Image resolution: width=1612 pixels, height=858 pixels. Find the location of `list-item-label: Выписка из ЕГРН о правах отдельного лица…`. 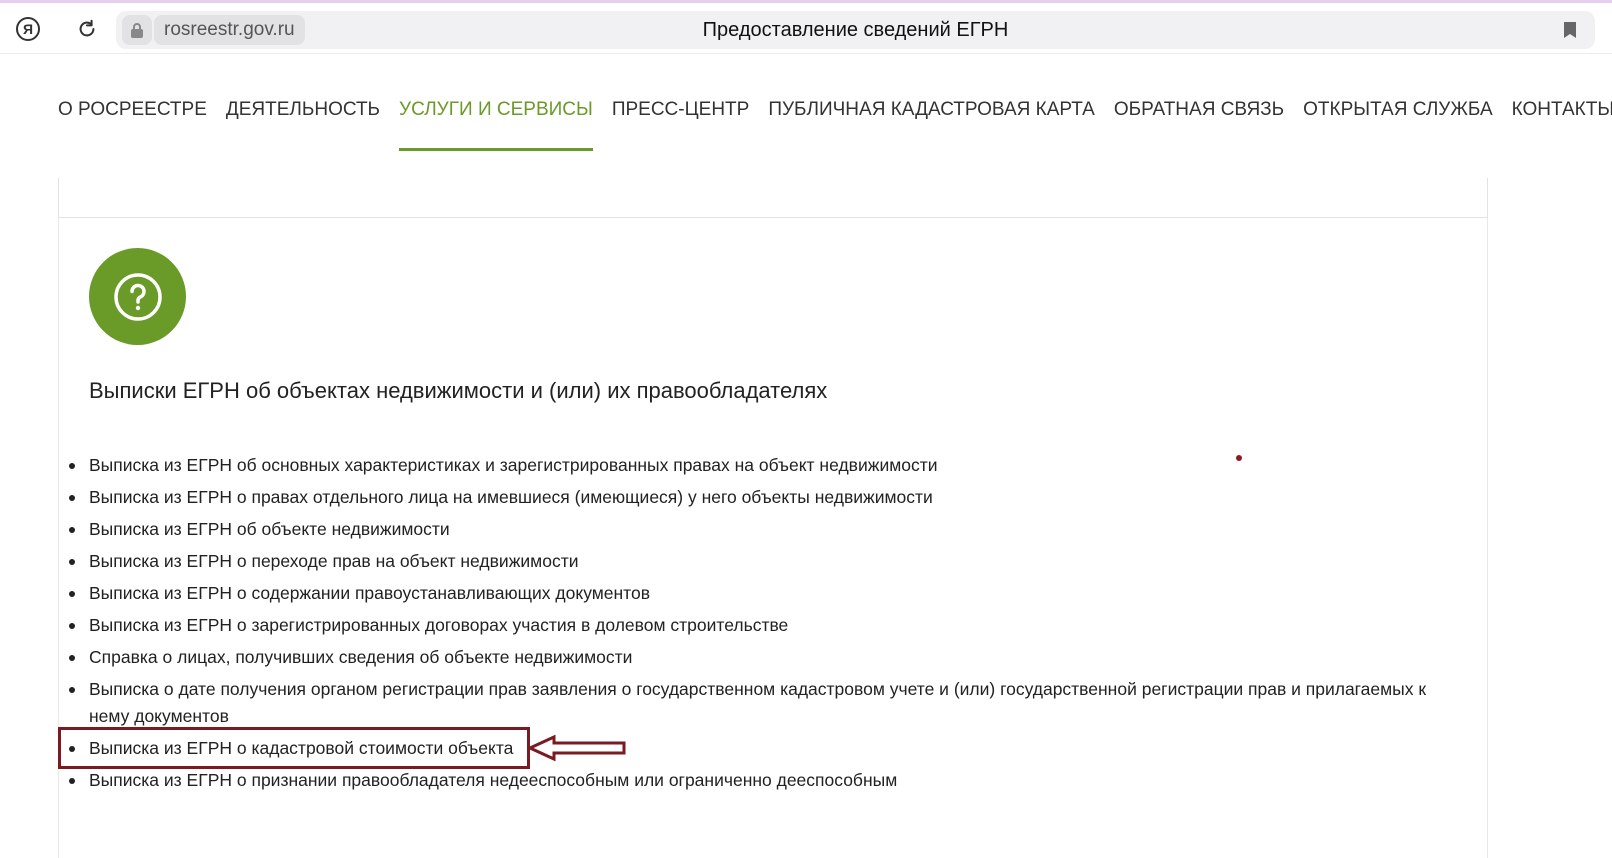

list-item-label: Выписка из ЕГРН о правах отдельного лица… is located at coordinates (511, 497).